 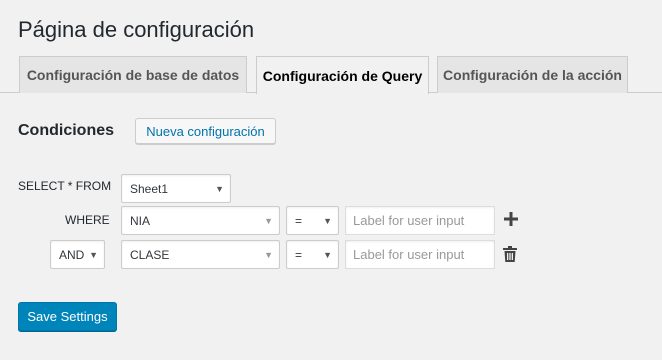 What do you see at coordinates (511, 219) in the screenshot?
I see `plus-icon` at bounding box center [511, 219].